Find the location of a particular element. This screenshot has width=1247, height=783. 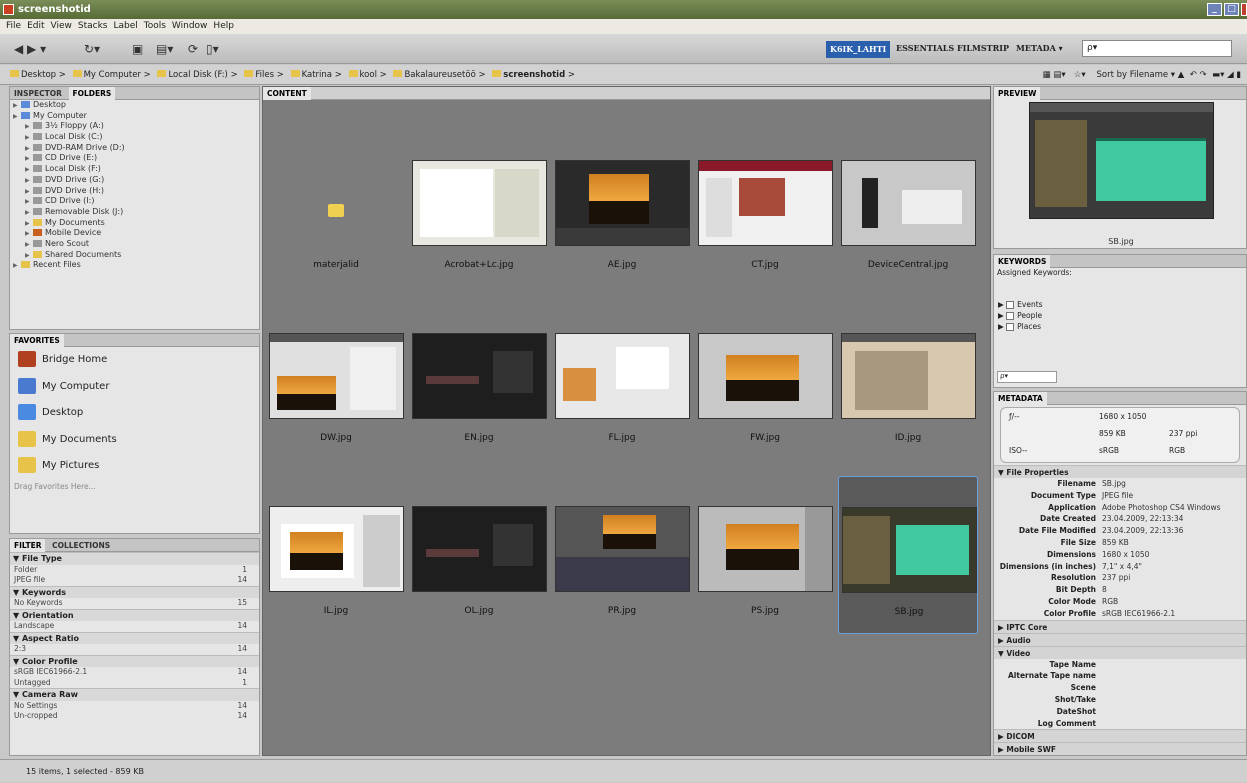

filter-row: 2:3 14 is located at coordinates (134, 649).